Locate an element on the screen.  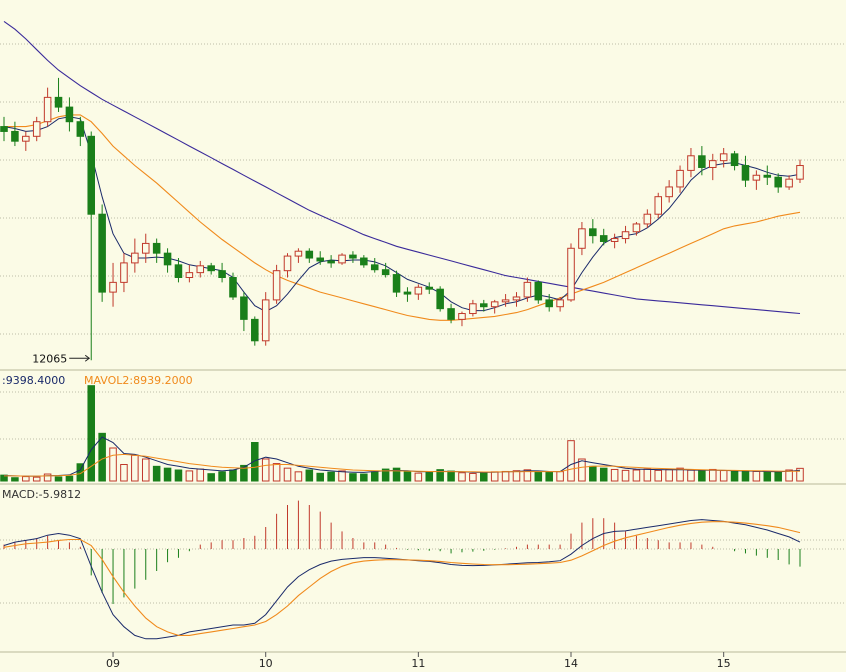
mavol2-label: MAVOL2:8939.2000 is located at coordinates (138, 380).